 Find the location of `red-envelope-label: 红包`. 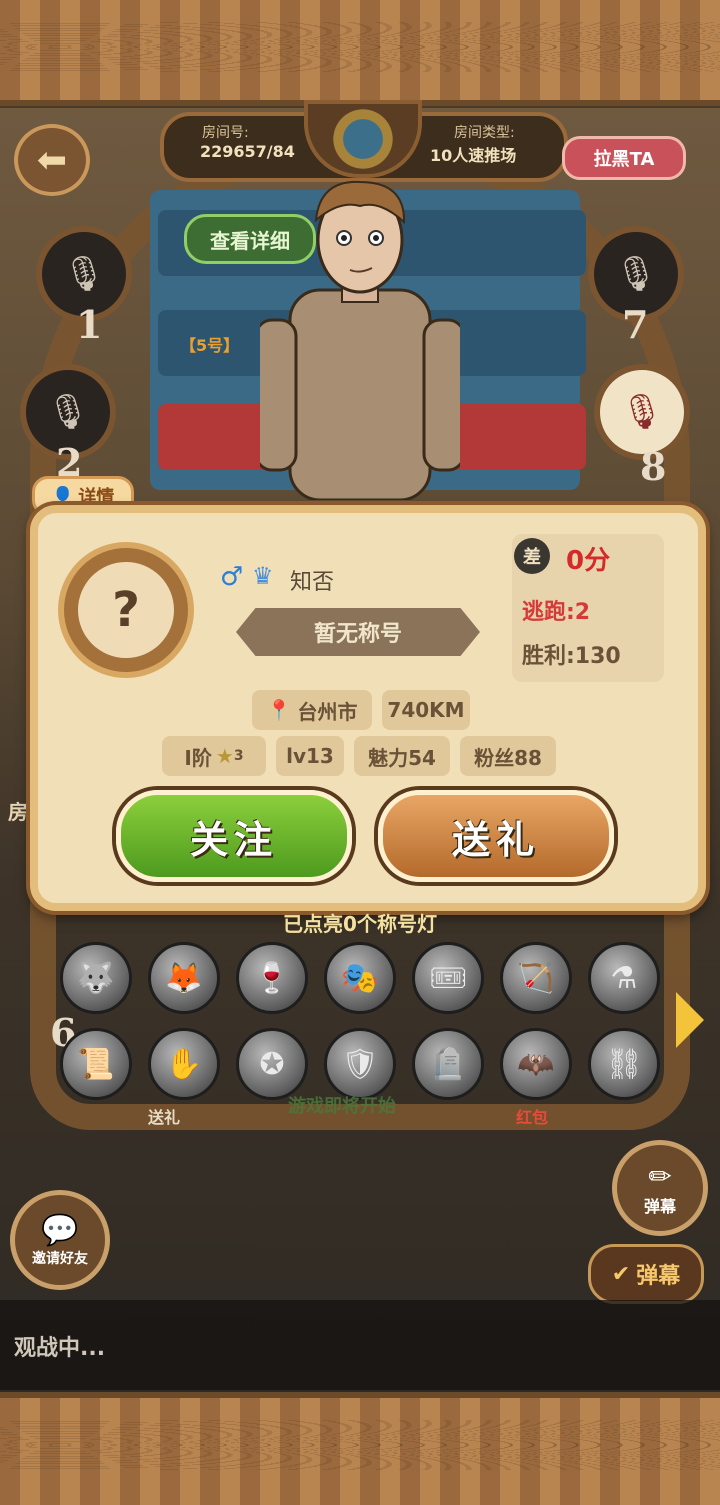

red-envelope-label: 红包 is located at coordinates (532, 1117).